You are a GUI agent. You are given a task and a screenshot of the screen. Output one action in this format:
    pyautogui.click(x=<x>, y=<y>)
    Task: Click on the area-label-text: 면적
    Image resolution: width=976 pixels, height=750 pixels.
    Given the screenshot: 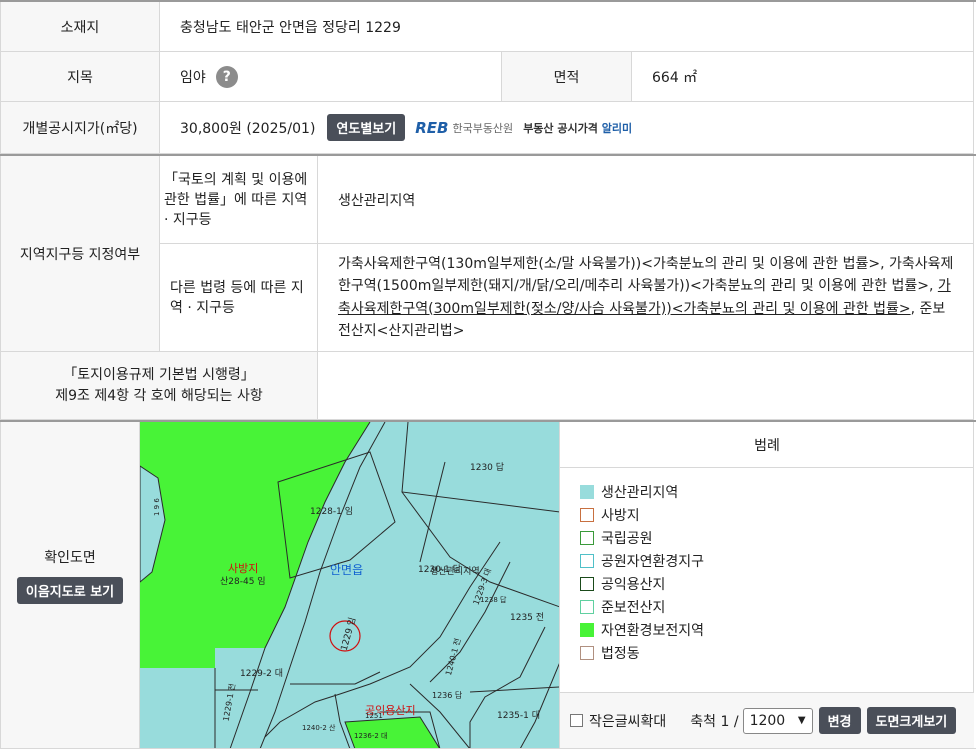 What is the action you would take?
    pyautogui.click(x=566, y=77)
    